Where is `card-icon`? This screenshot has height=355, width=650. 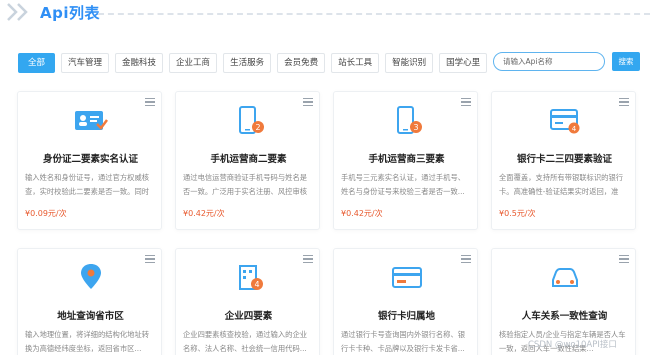 card-icon is located at coordinates (407, 277).